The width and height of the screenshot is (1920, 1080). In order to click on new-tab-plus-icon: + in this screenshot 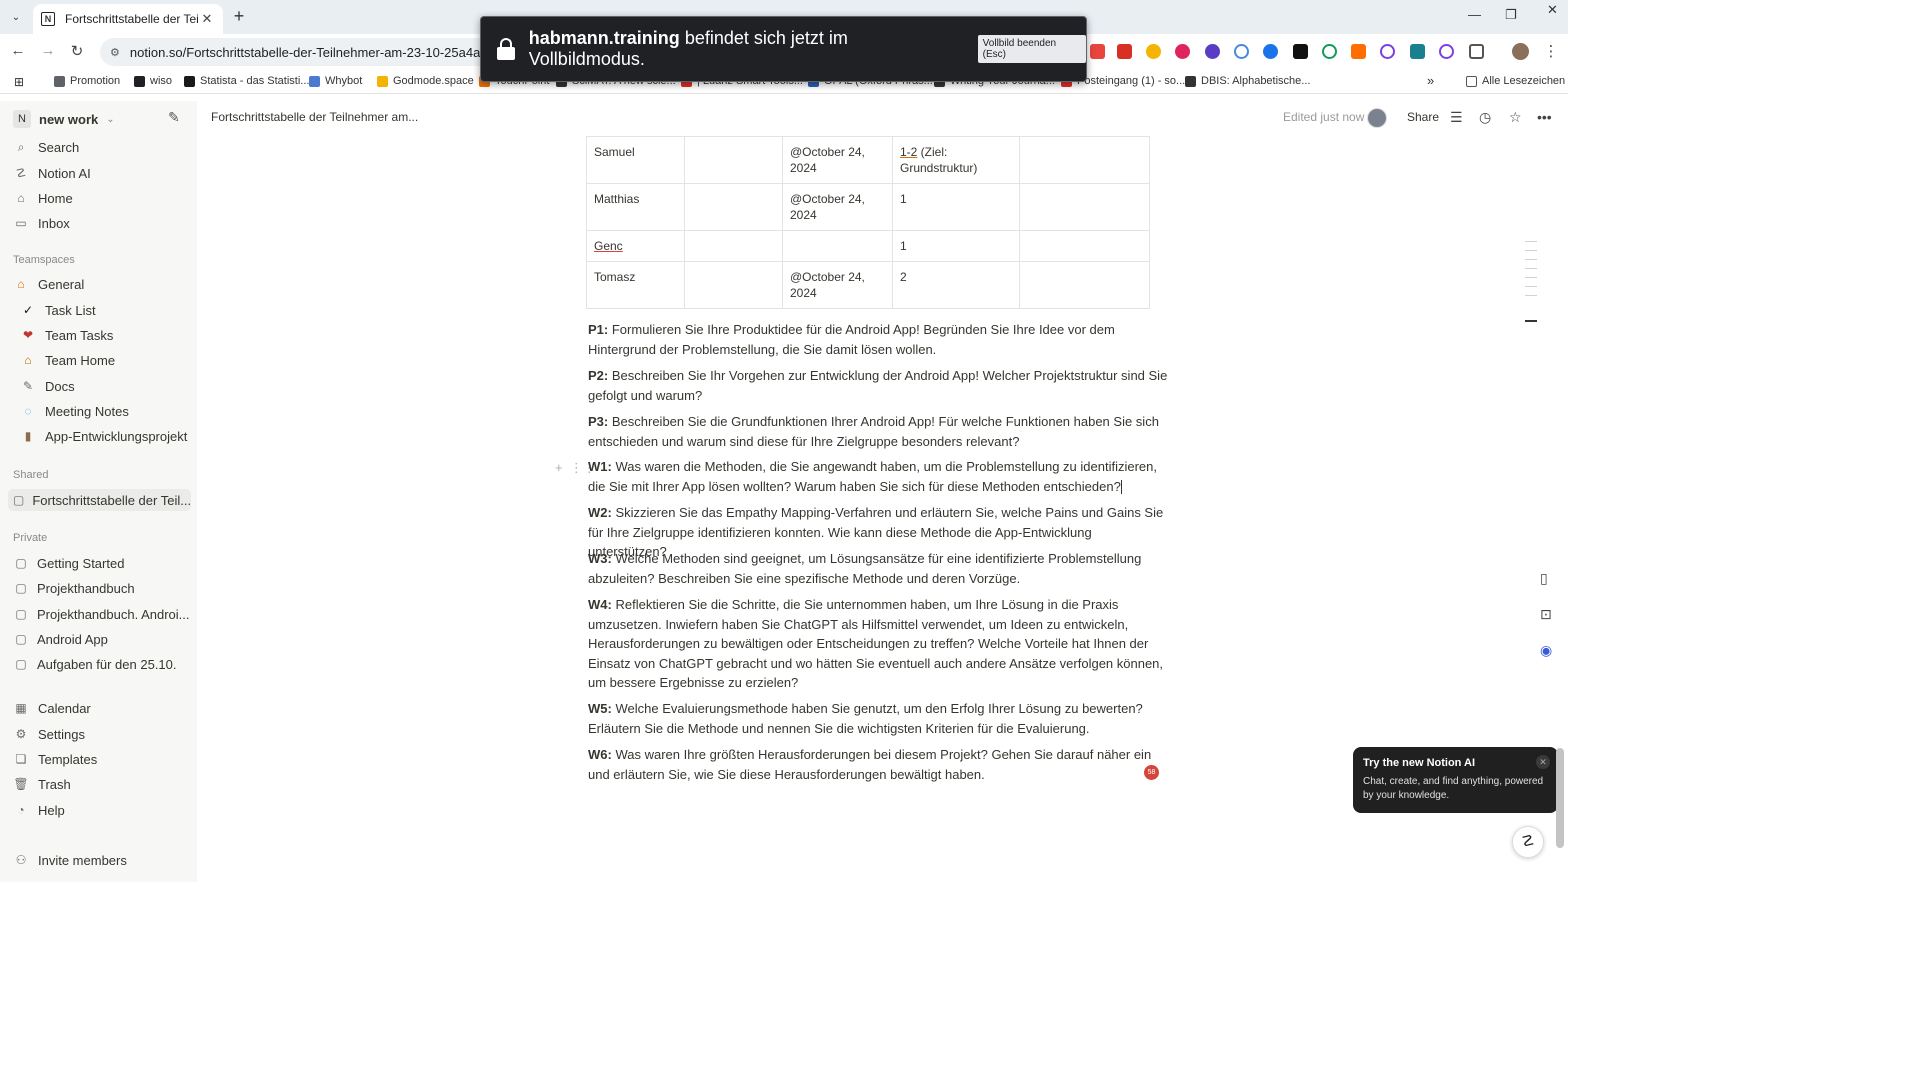, I will do `click(239, 17)`.